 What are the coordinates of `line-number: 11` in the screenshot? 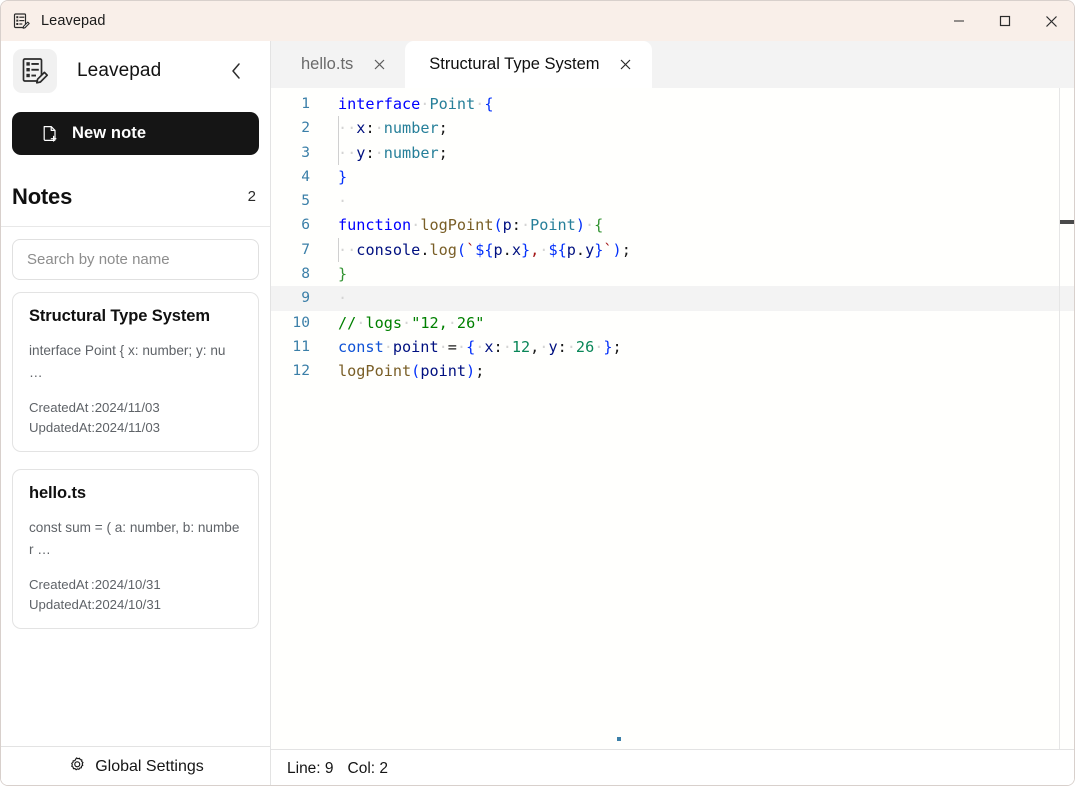 It's located at (301, 346).